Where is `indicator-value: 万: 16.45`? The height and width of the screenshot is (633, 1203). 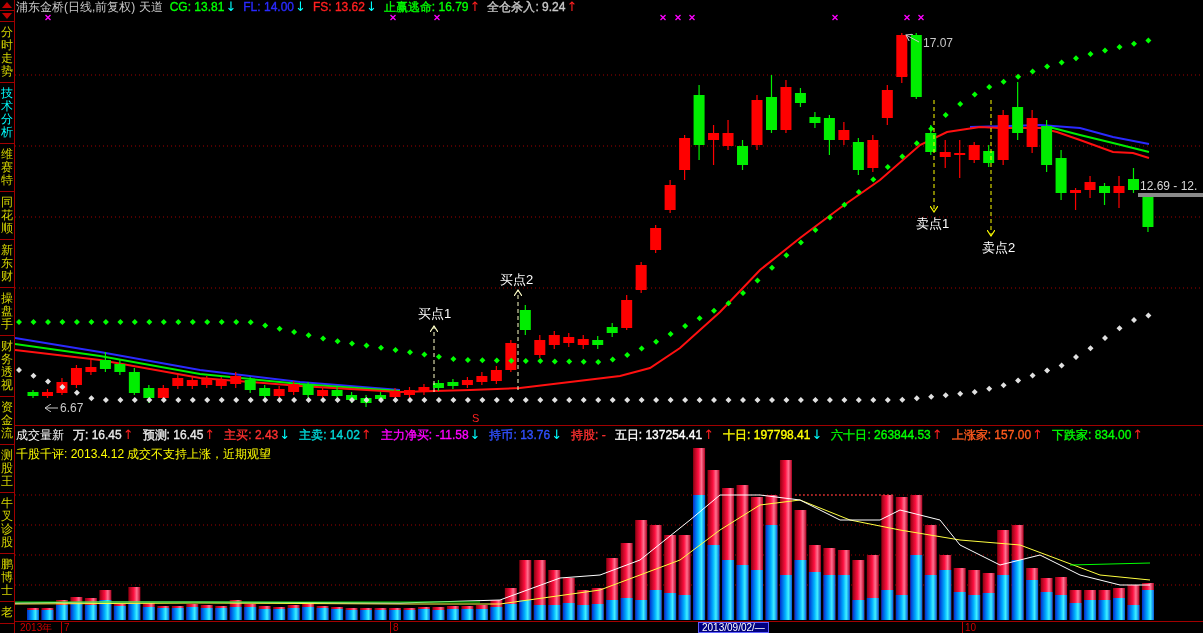
indicator-value: 万: 16.45 is located at coordinates (97, 435).